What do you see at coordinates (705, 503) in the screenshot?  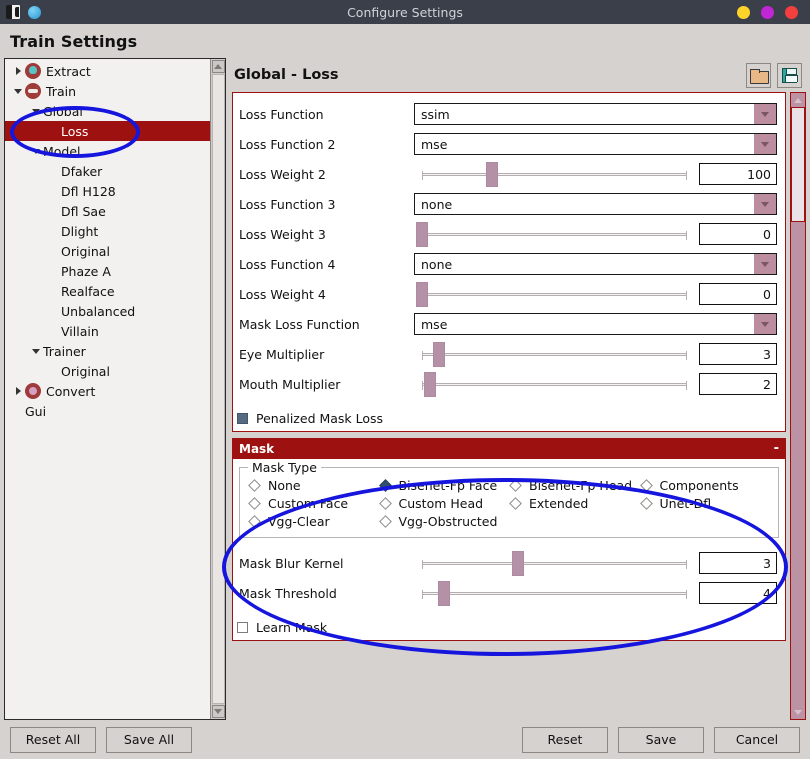 I see `radio-unet-dfl: Unet-Dfl` at bounding box center [705, 503].